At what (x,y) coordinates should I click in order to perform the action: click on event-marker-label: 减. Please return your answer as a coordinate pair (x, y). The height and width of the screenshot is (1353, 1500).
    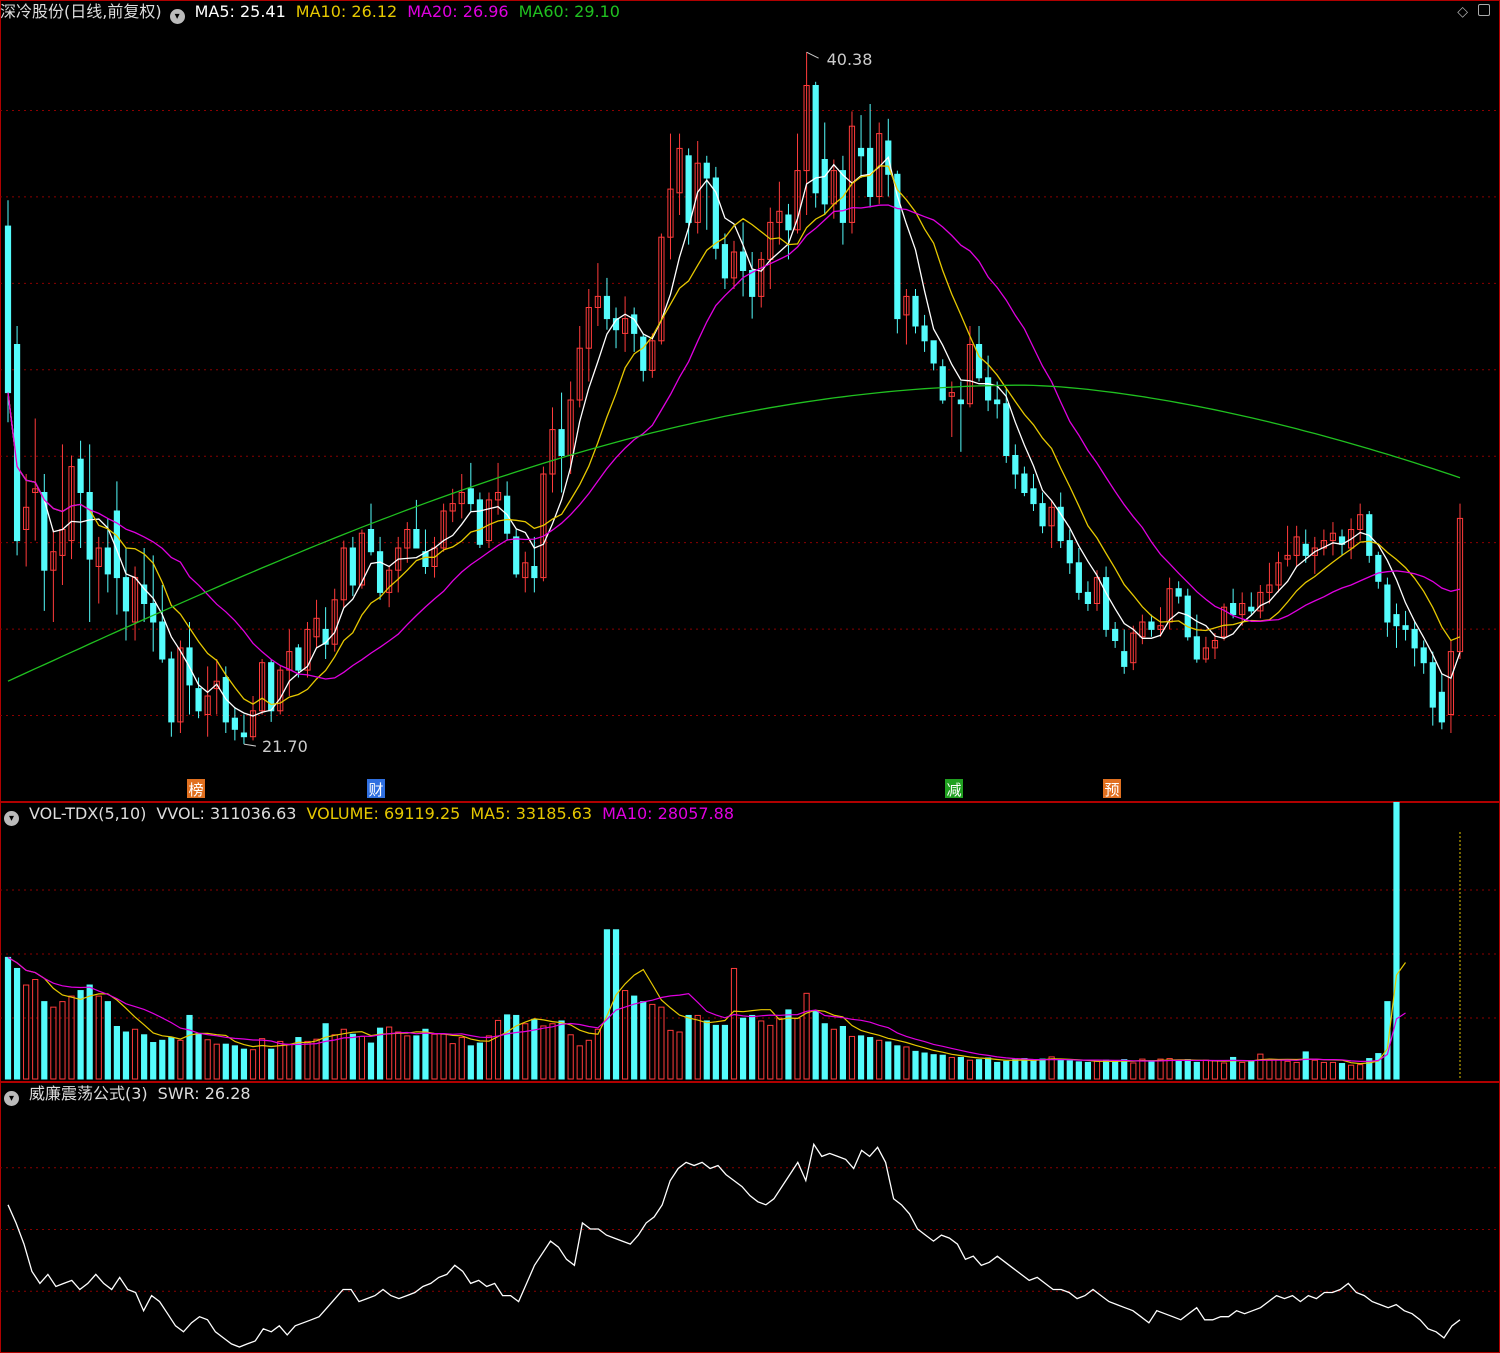
    Looking at the image, I should click on (953, 790).